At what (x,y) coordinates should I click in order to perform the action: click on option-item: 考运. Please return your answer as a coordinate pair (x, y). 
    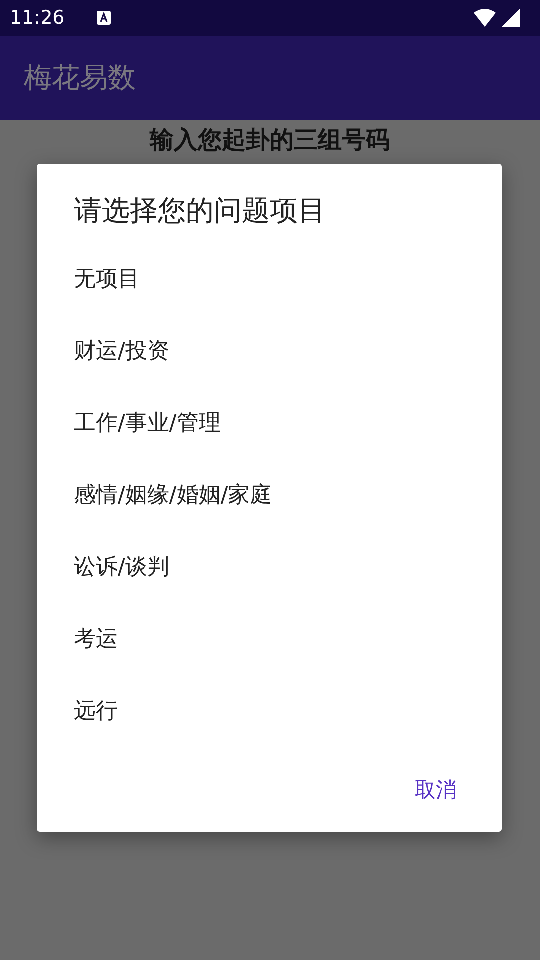
    Looking at the image, I should click on (269, 640).